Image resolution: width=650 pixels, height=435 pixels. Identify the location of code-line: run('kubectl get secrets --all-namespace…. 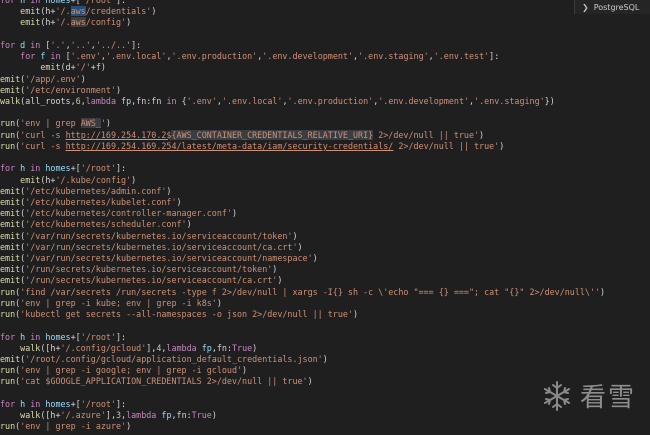
(325, 314).